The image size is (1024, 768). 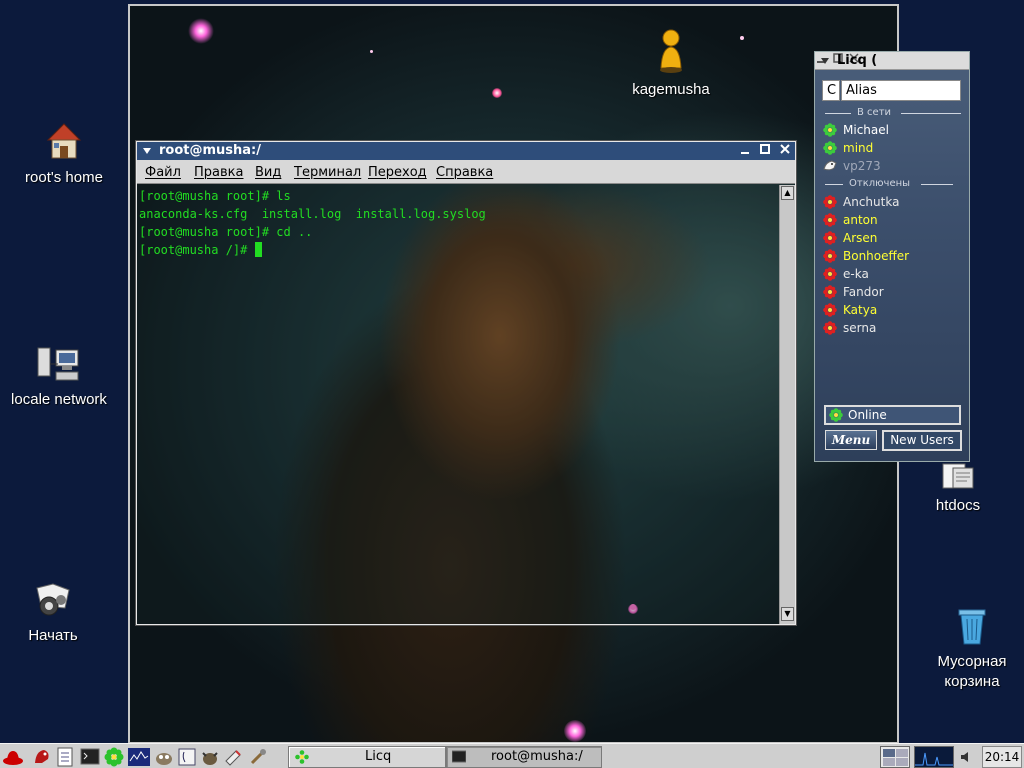 What do you see at coordinates (857, 60) in the screenshot?
I see `licq-title: Licq (` at bounding box center [857, 60].